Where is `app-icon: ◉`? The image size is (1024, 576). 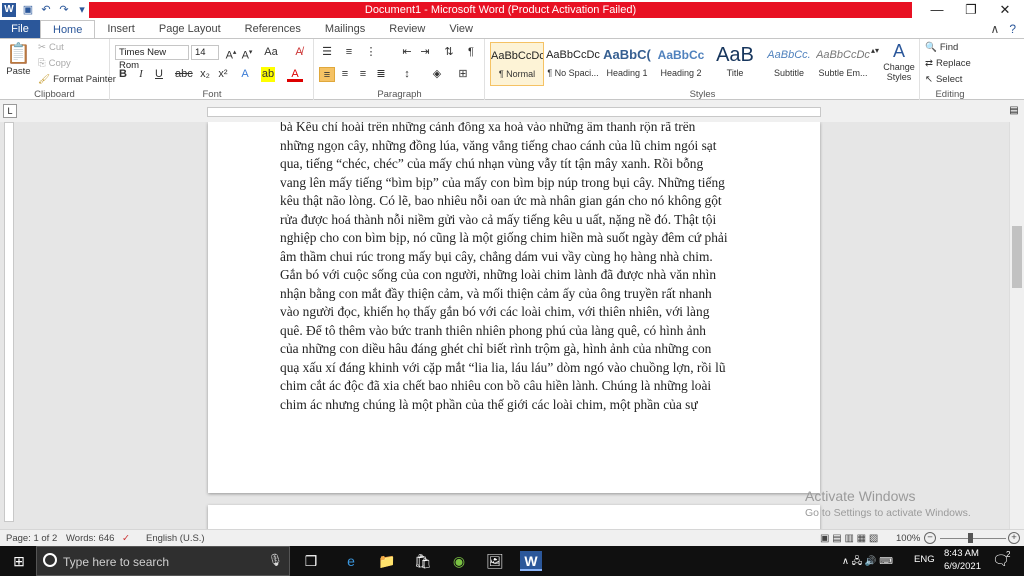
app-icon: ◉ is located at coordinates (459, 561).